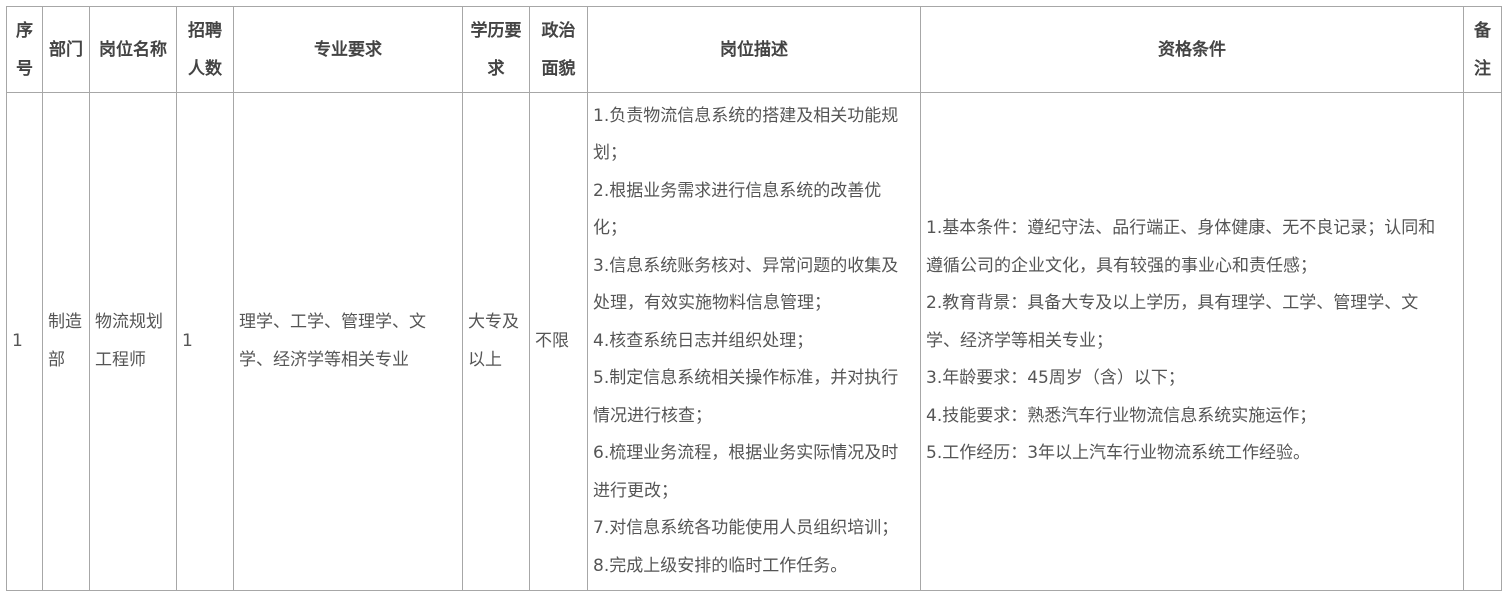 The height and width of the screenshot is (594, 1506). I want to click on cell-note, so click(1482, 341).